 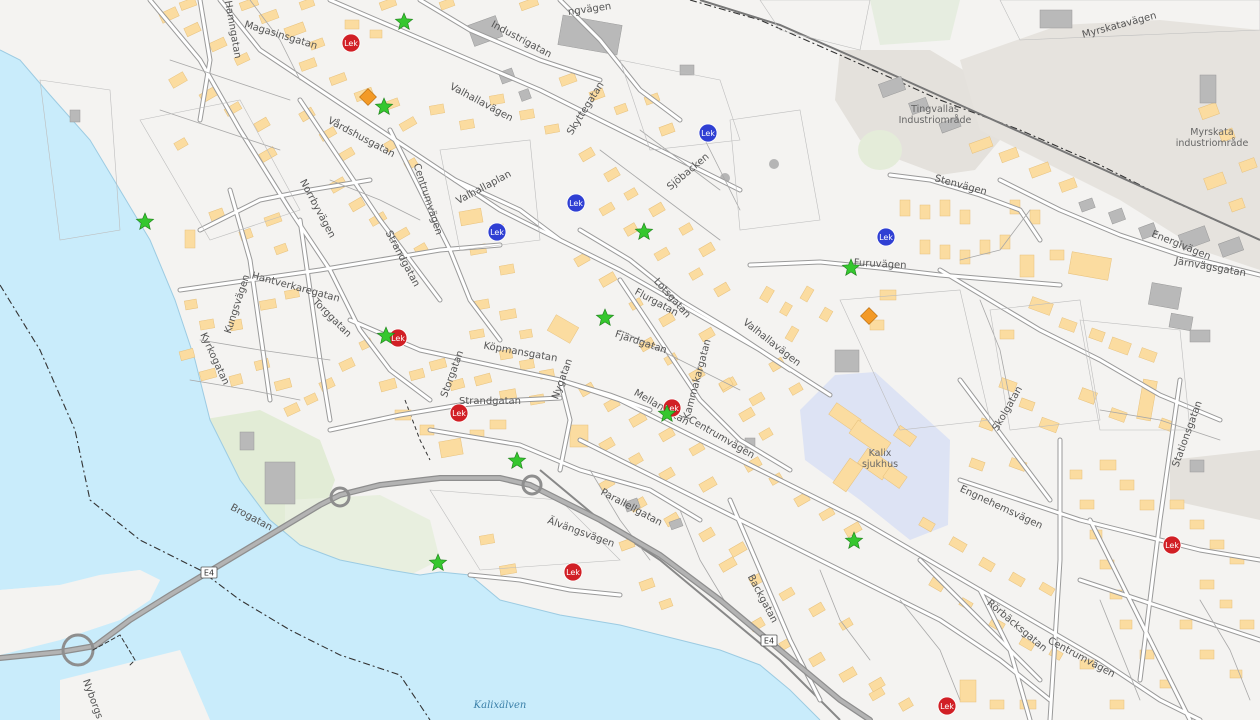 I want to click on water-label-kalixalven: Kalixälven, so click(x=500, y=705).